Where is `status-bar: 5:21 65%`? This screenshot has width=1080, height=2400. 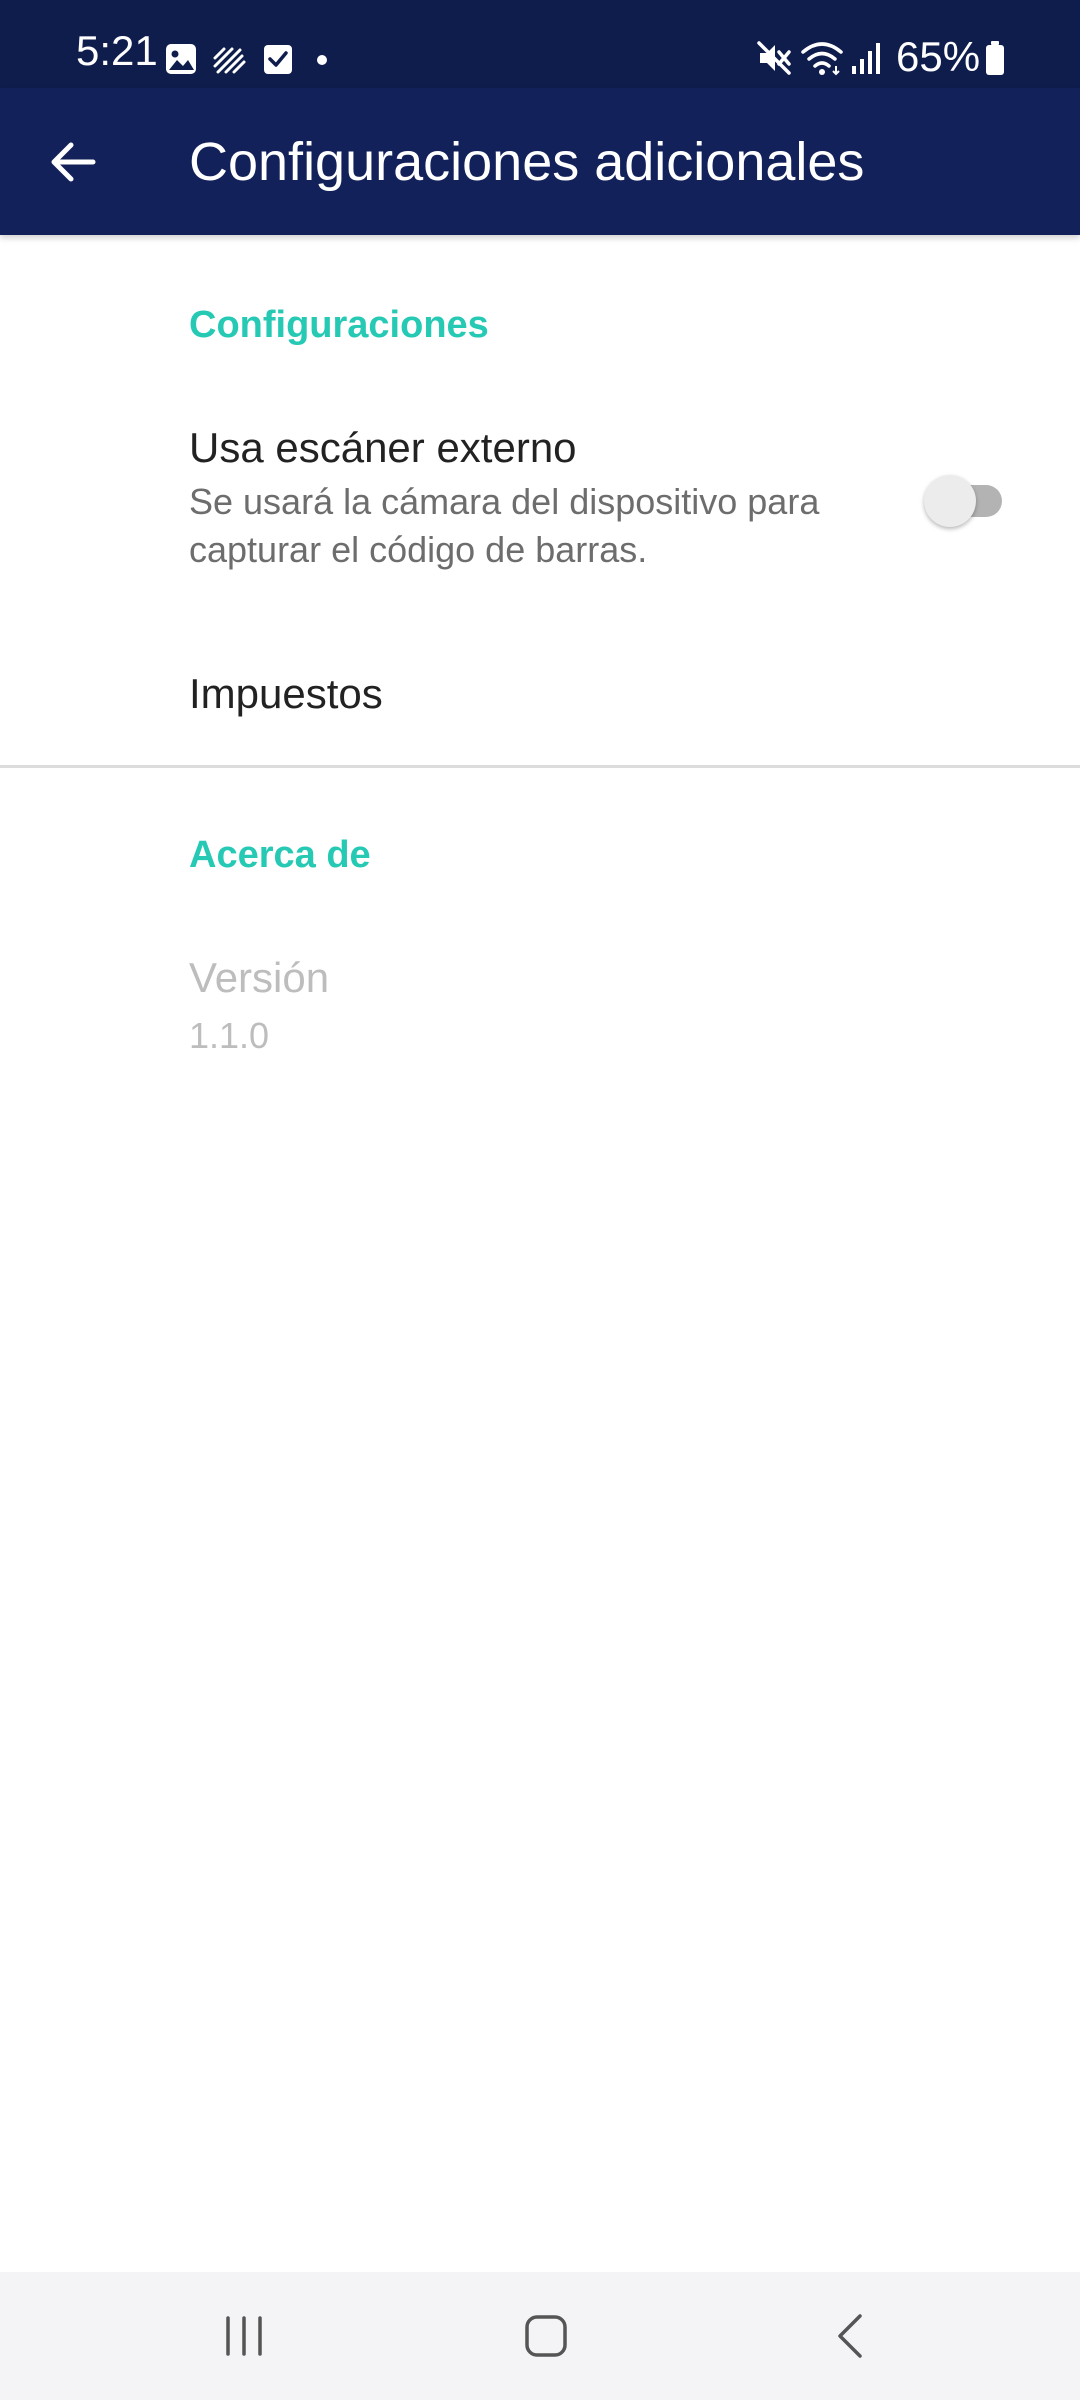 status-bar: 5:21 65% is located at coordinates (540, 44).